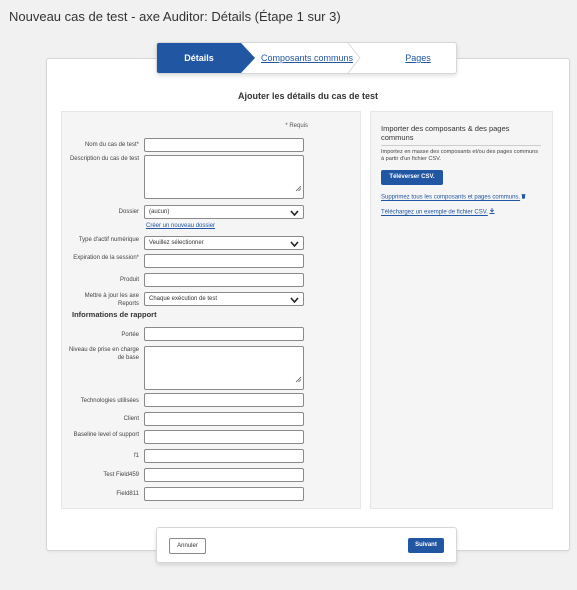  Describe the element at coordinates (104, 159) in the screenshot. I see `description-label: Description du cas de test` at that location.